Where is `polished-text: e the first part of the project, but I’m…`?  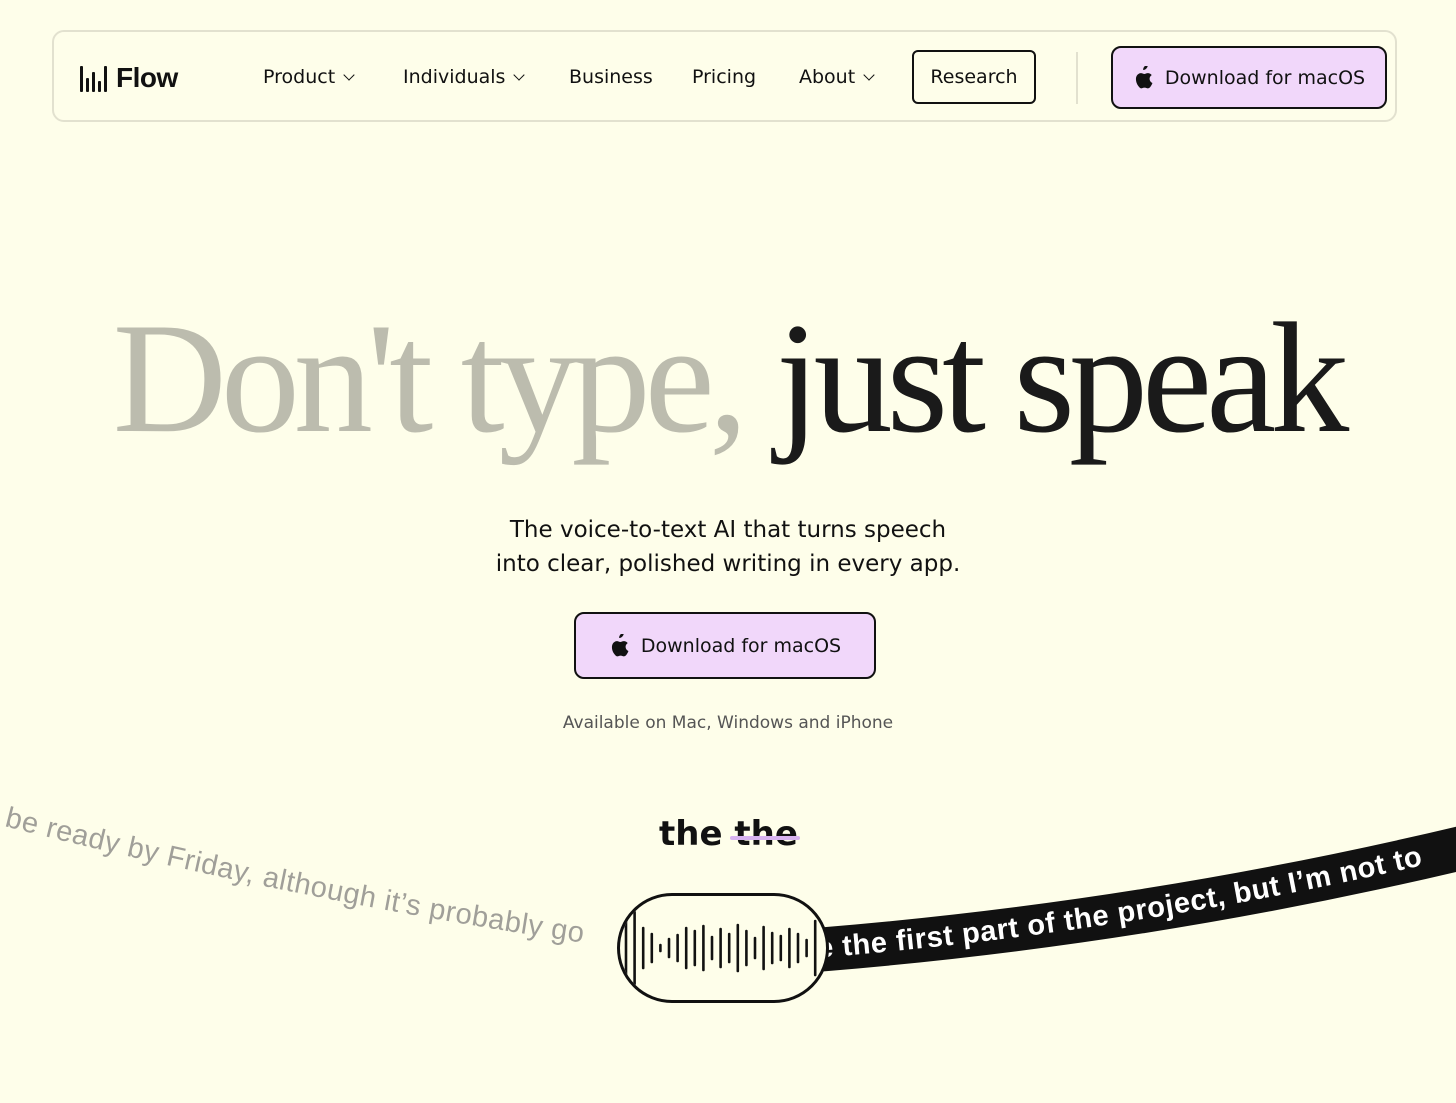
polished-text: e the first part of the project, but I’m… is located at coordinates (1121, 902).